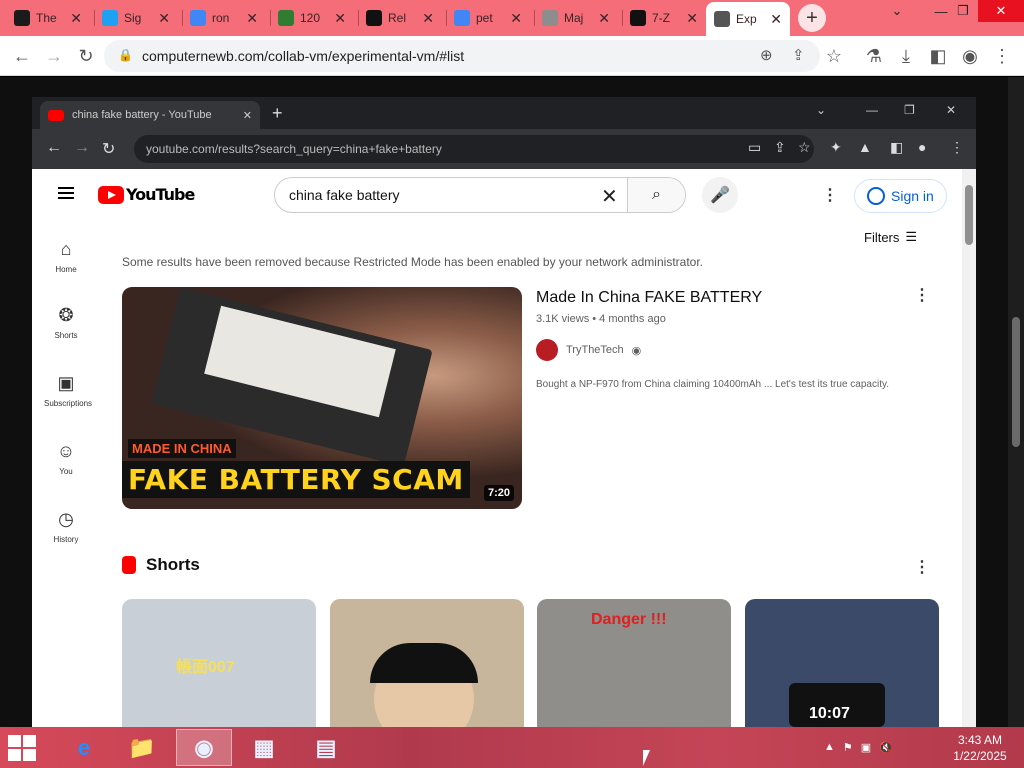  I want to click on back-icon: ←, so click(22, 56).